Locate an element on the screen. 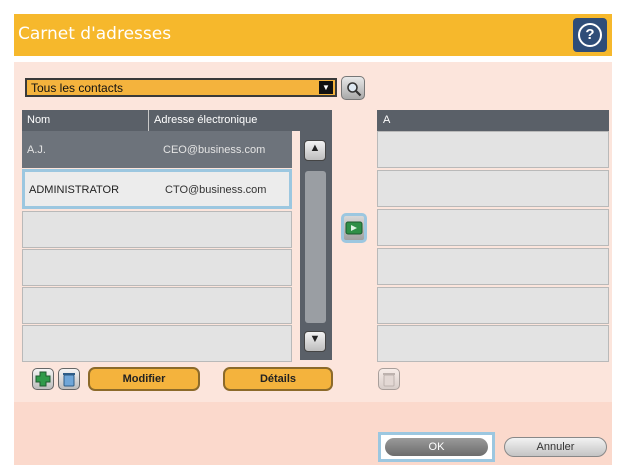 The image size is (623, 473). table-row-selected: ADMINISTRATOR CTO@business.com is located at coordinates (157, 189).